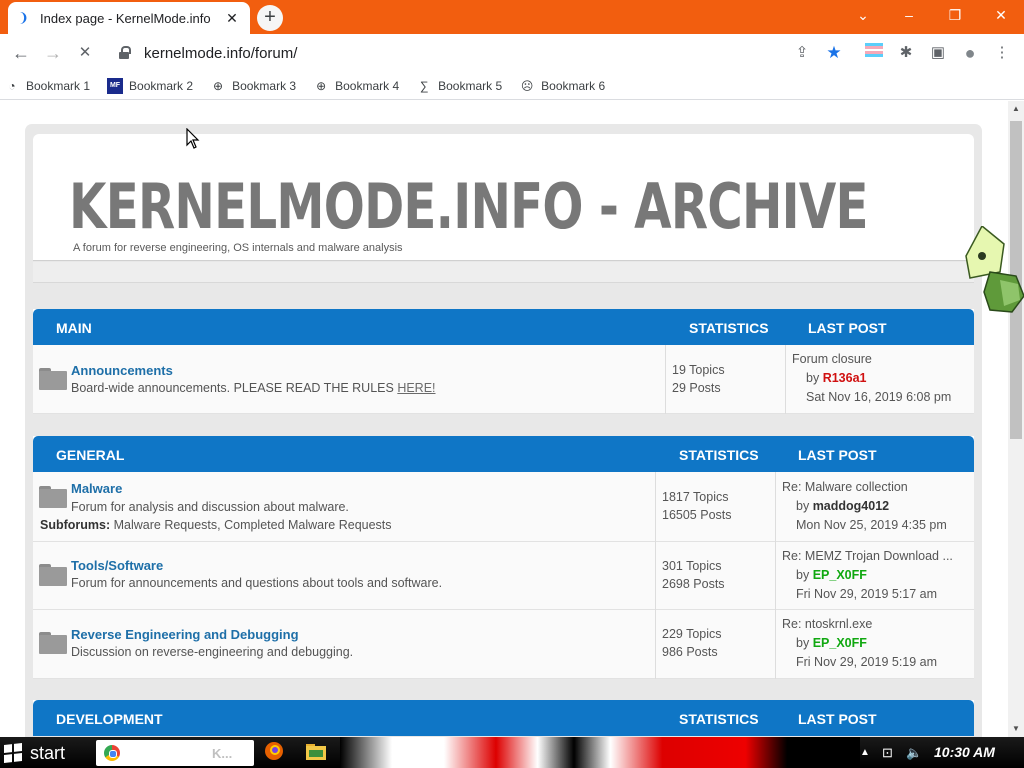 This screenshot has width=1024, height=768. What do you see at coordinates (125, 53) in the screenshot?
I see `lock-icon` at bounding box center [125, 53].